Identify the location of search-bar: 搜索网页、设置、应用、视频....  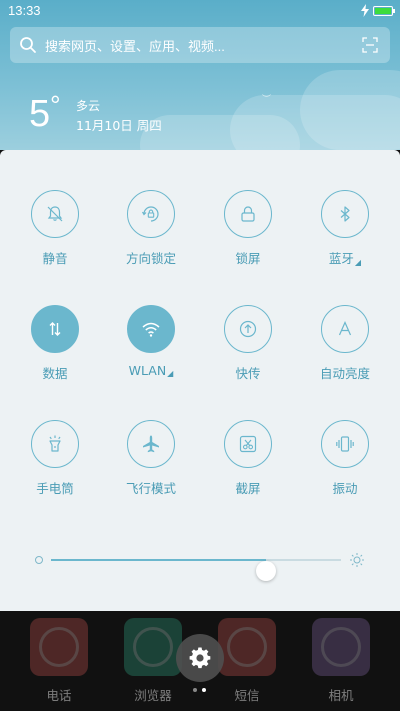
(200, 45).